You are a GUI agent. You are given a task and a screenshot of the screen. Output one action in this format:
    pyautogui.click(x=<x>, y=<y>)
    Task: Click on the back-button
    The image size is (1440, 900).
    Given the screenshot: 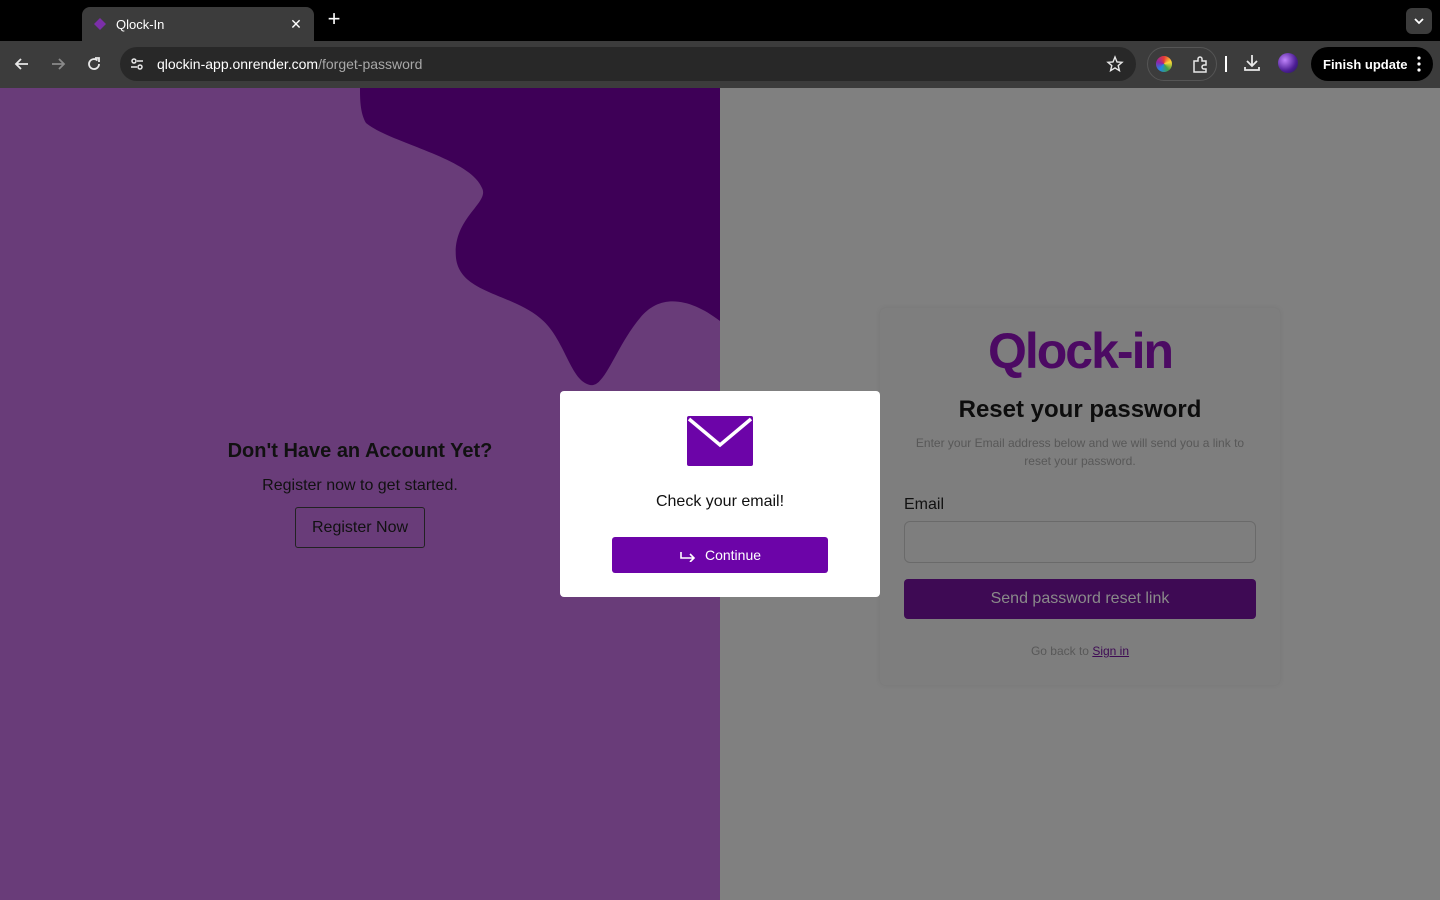 What is the action you would take?
    pyautogui.click(x=22, y=64)
    